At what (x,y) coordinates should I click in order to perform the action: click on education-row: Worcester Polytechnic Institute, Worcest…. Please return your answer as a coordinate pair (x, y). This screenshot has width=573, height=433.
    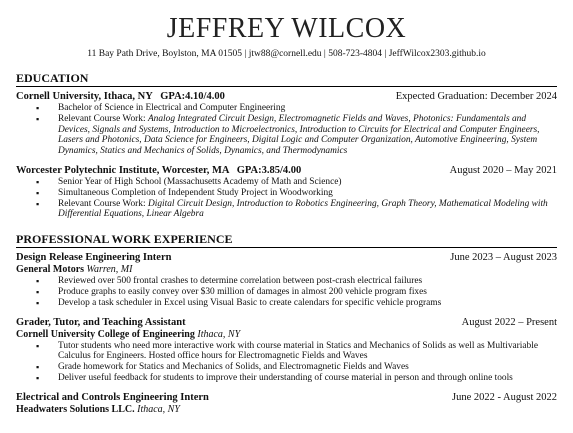
    Looking at the image, I should click on (286, 171).